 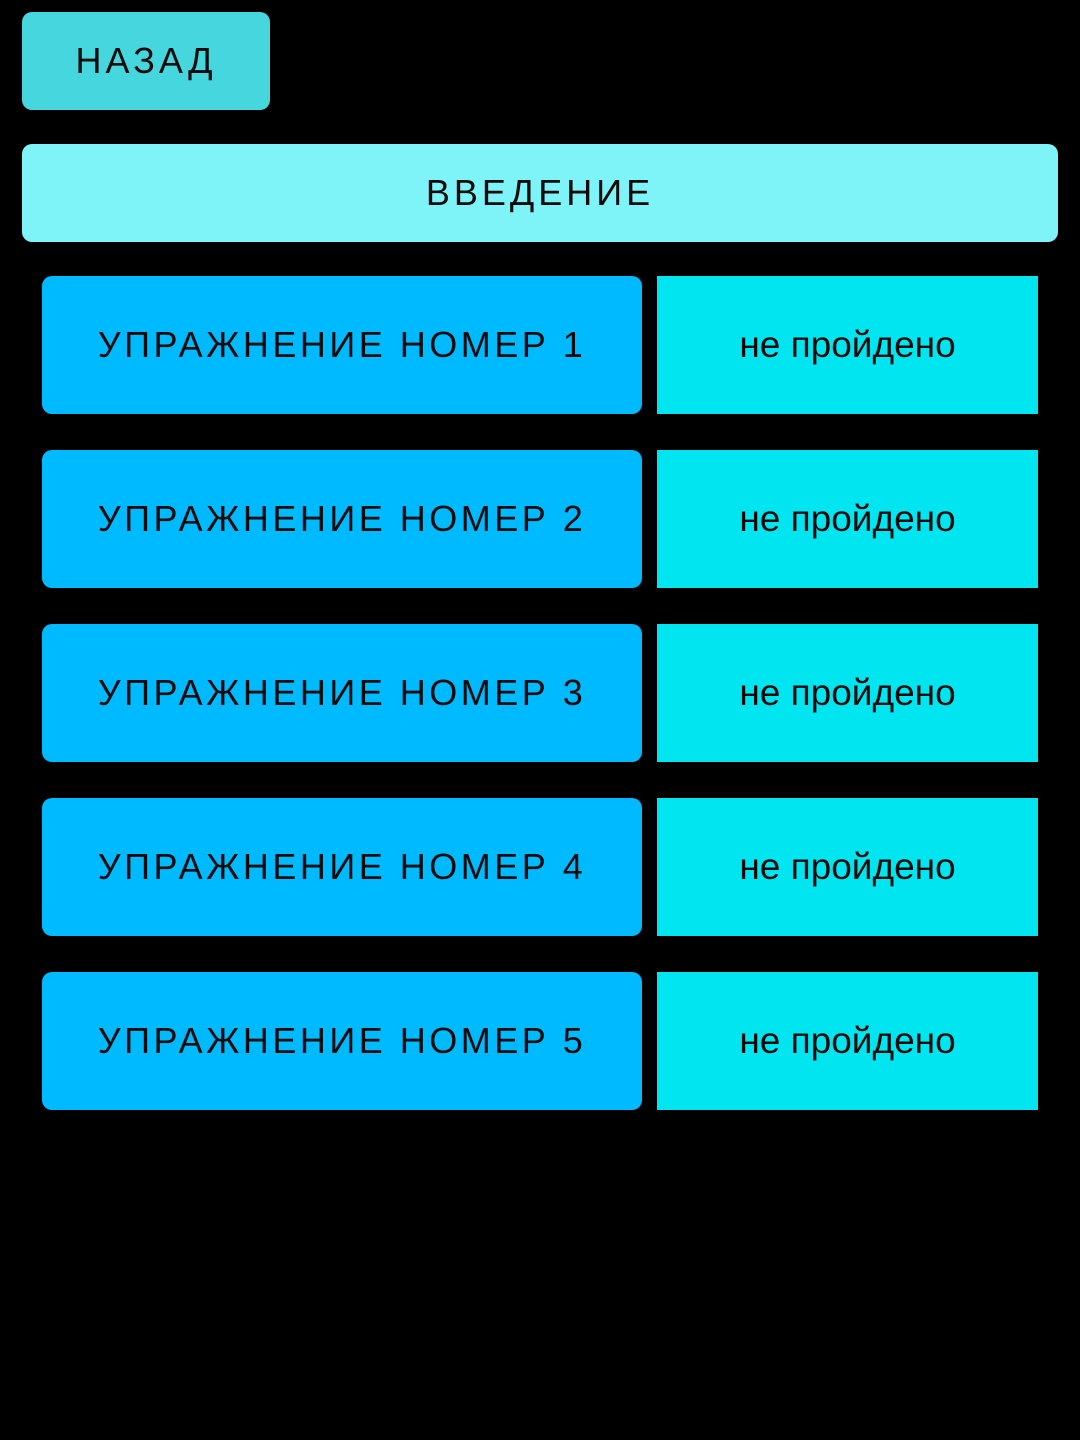 I want to click on exercise-1-label: УПРАЖНЕНИЕ НОМЕР 1, so click(x=342, y=344).